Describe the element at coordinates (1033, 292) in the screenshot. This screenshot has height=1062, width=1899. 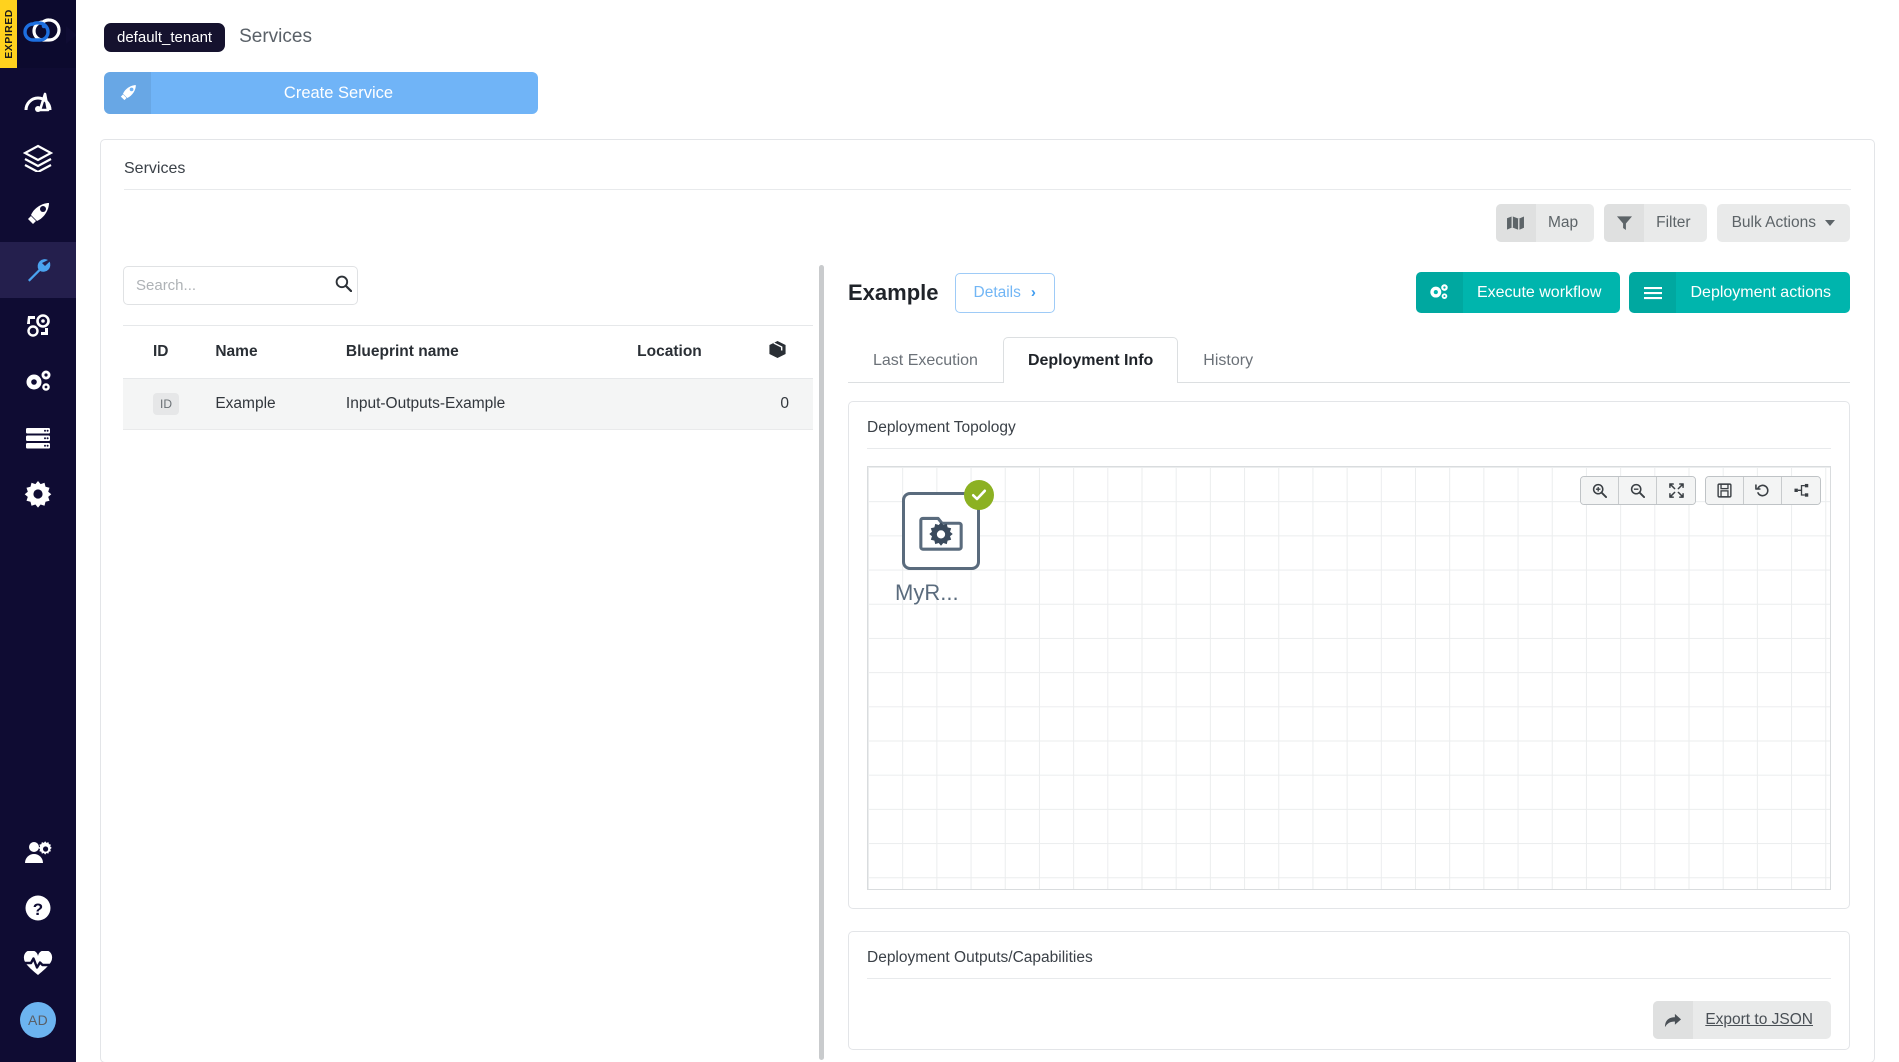
I see `chevron-right-icon: ›` at that location.